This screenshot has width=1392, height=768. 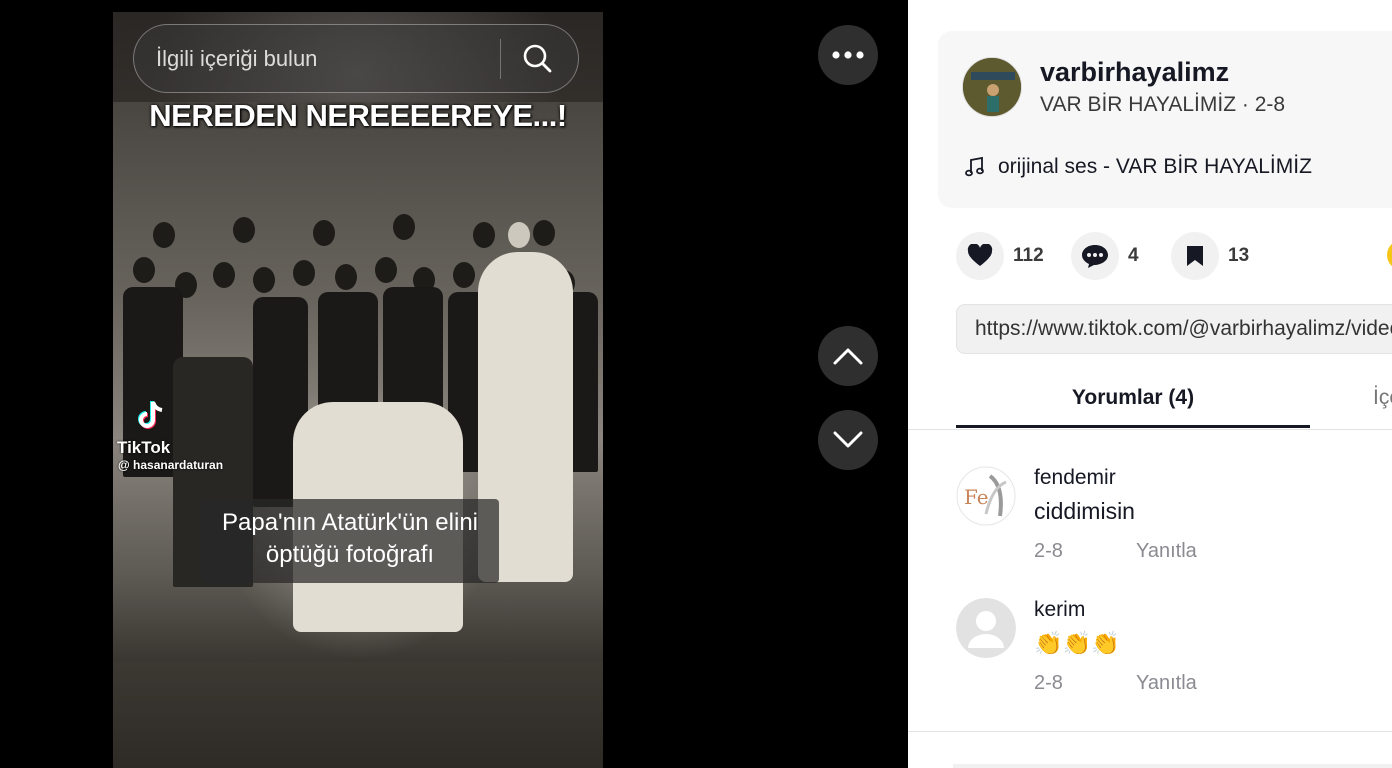 I want to click on caption-line-1: Papa'nın Atatürk'ün elini, so click(x=349, y=522).